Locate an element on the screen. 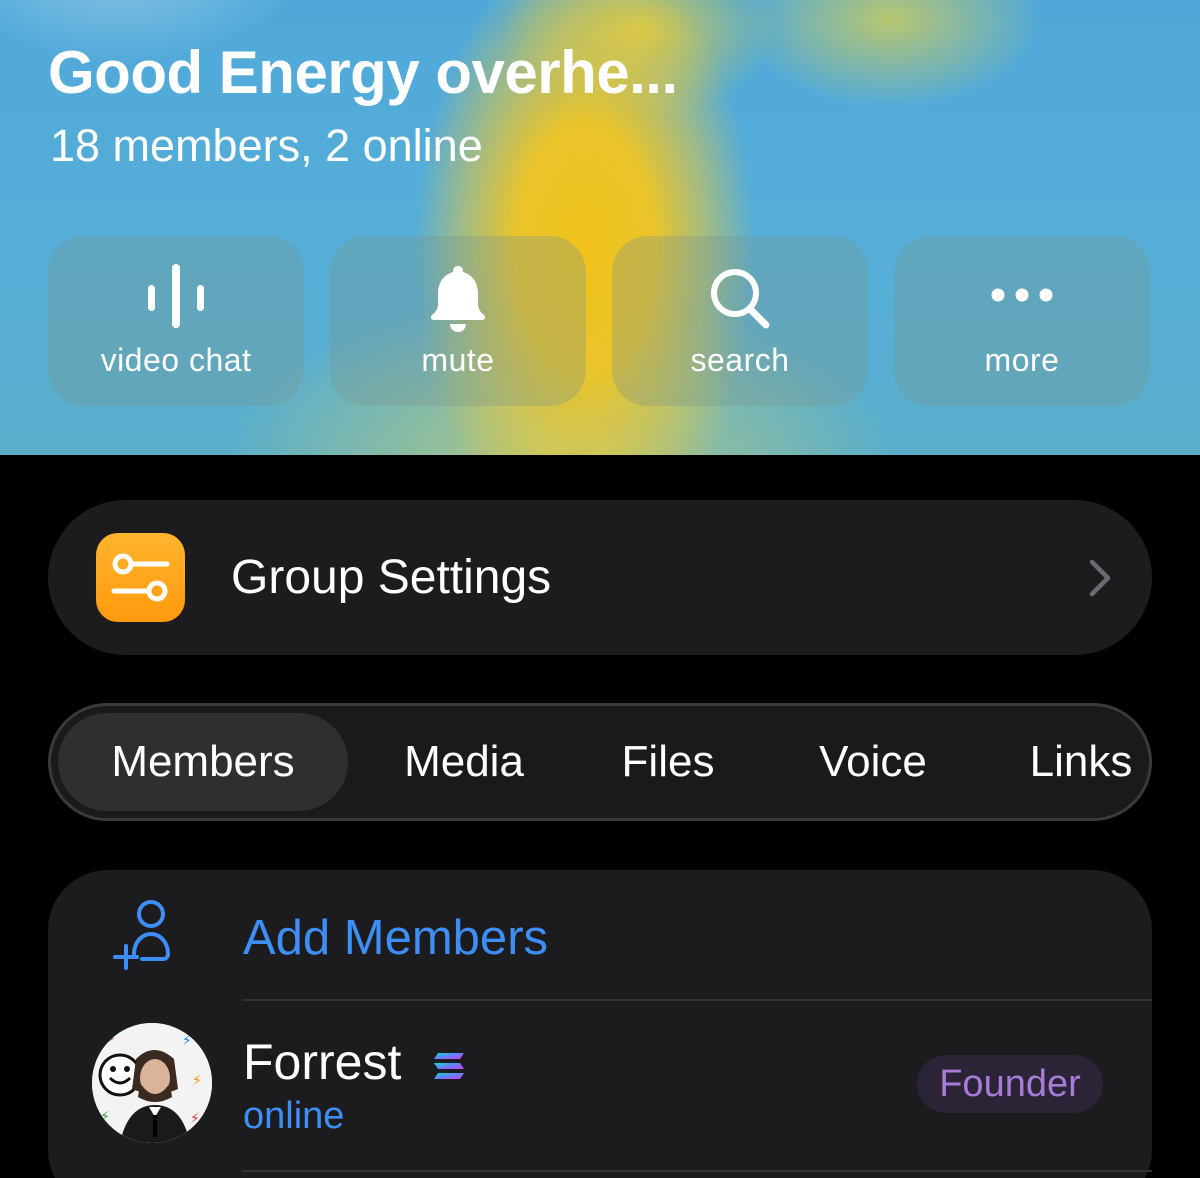  solana-icon is located at coordinates (449, 1066).